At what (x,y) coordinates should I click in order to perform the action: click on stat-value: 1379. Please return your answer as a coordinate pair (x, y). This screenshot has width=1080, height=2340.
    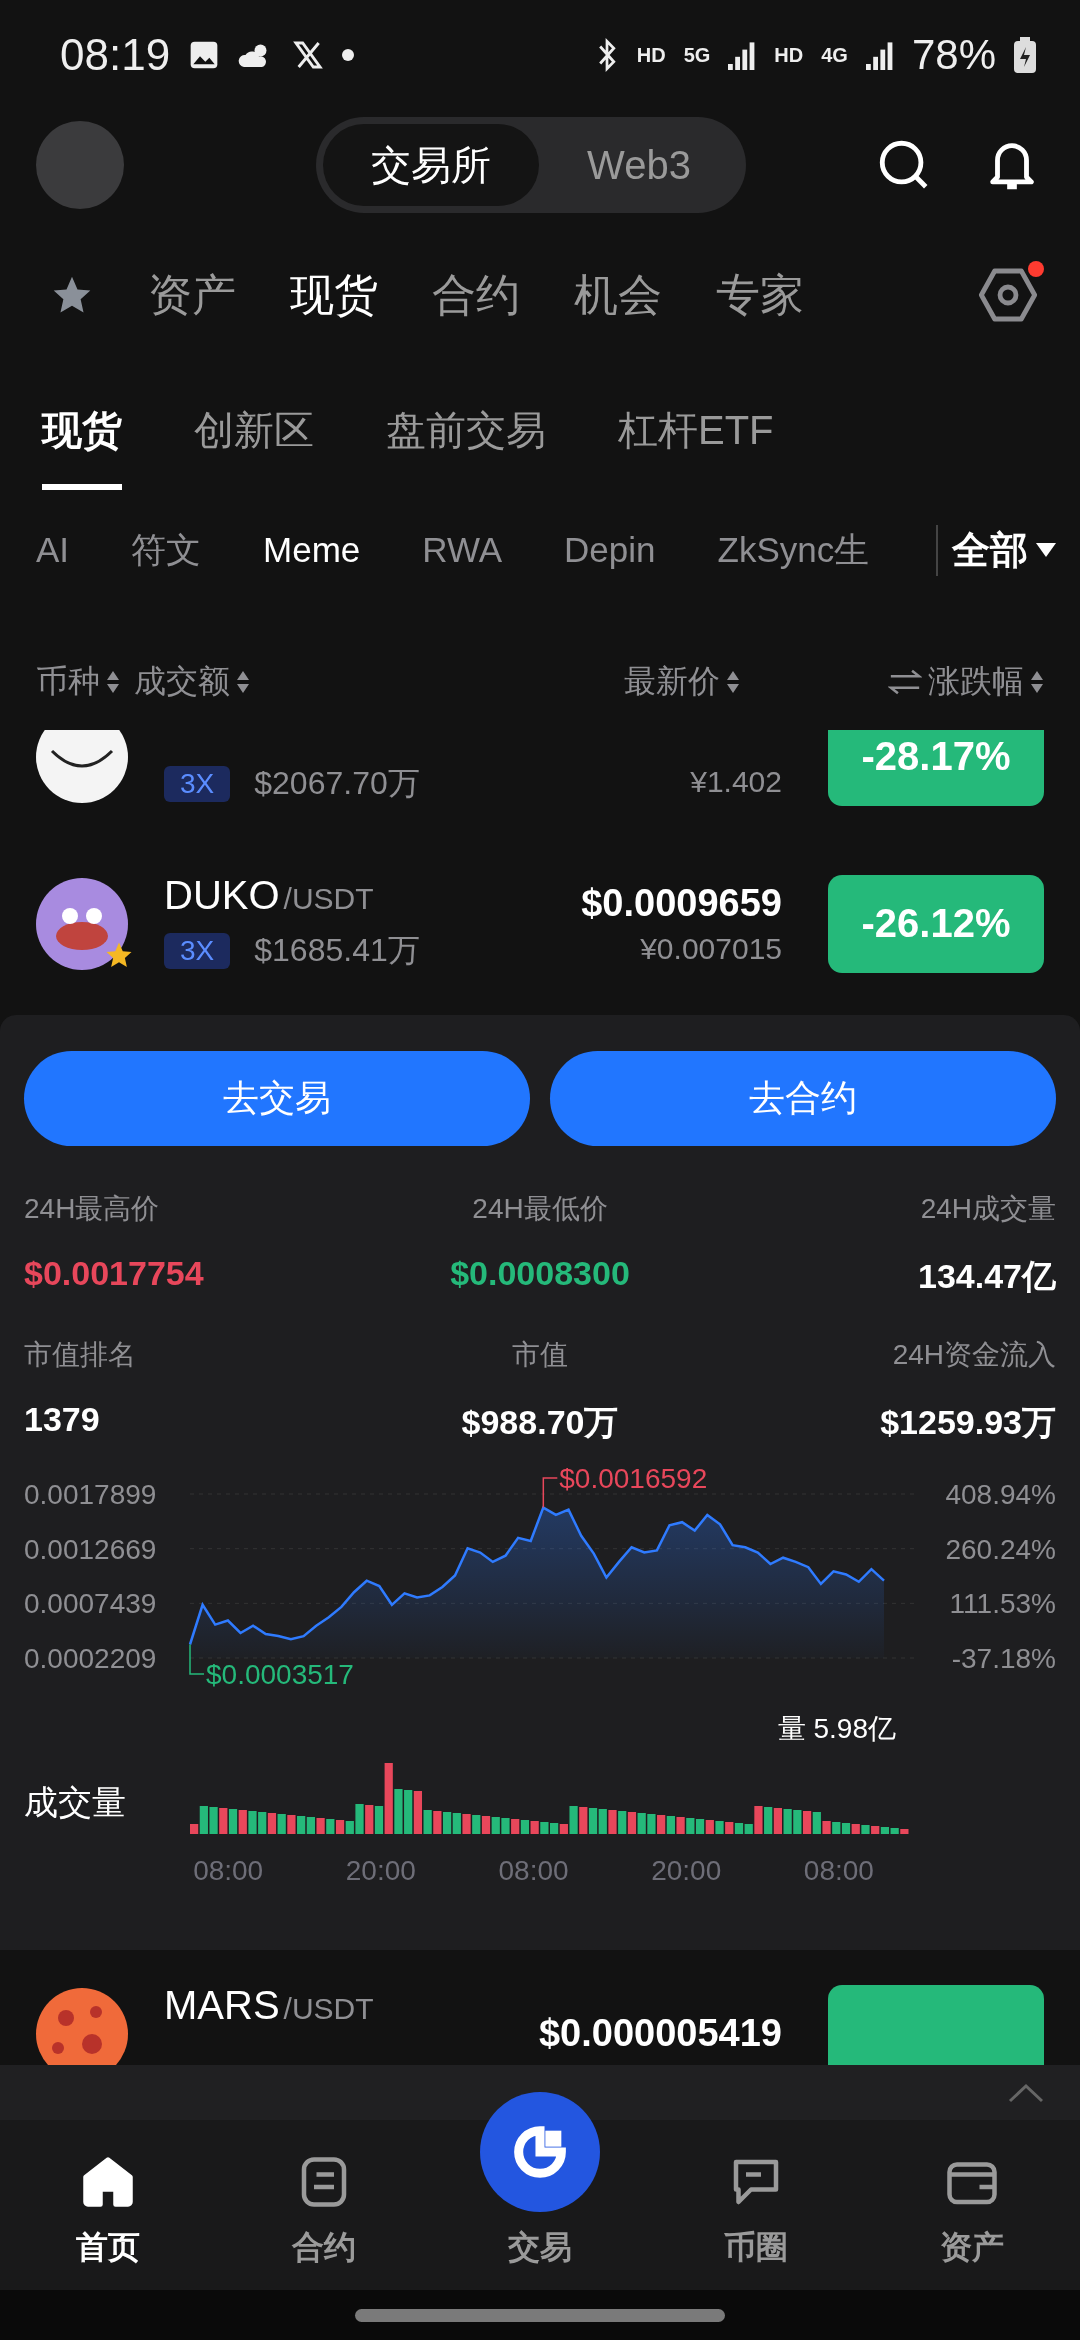
    Looking at the image, I should click on (62, 1419).